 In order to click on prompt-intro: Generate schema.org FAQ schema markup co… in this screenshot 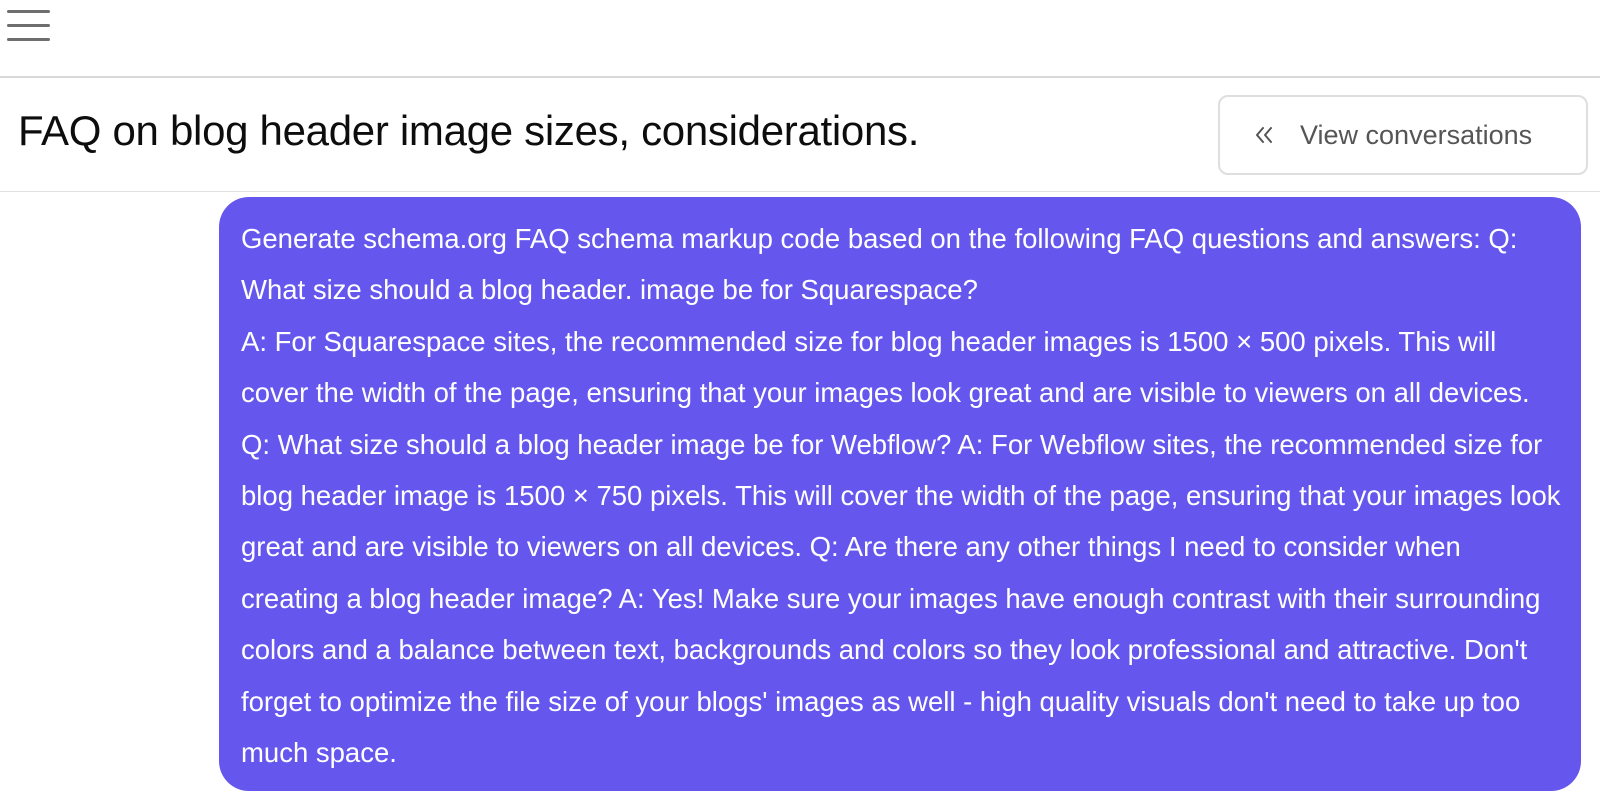, I will do `click(901, 264)`.